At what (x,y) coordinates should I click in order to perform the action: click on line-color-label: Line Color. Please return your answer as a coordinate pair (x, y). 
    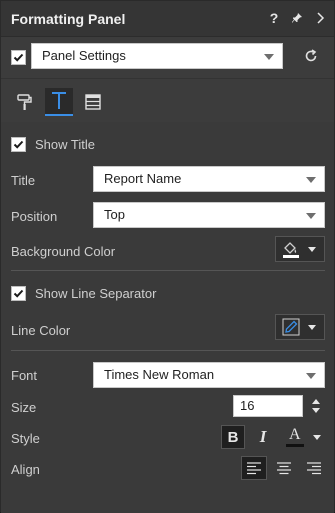
    Looking at the image, I should click on (41, 330).